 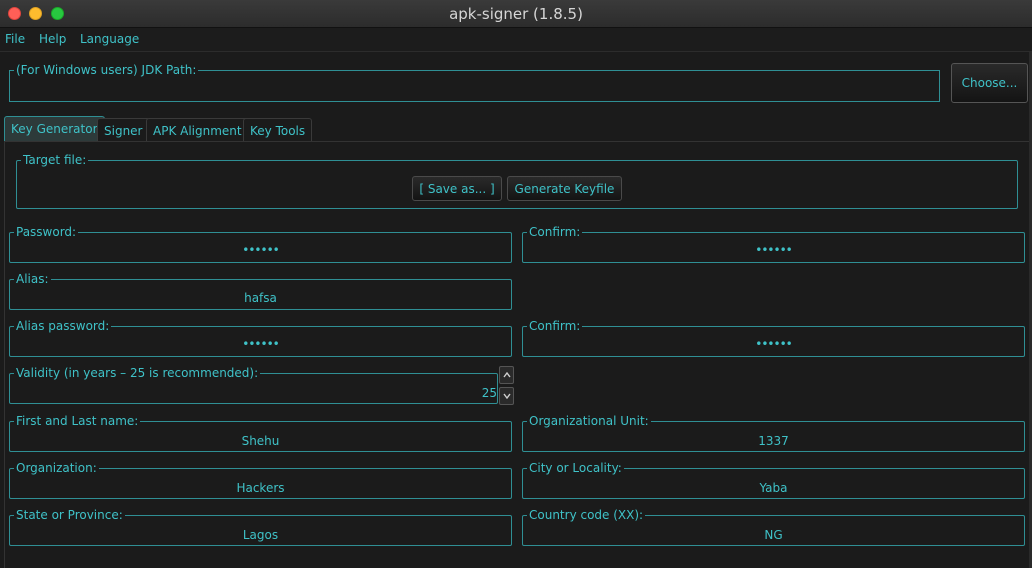 I want to click on org-unit-field: Organizational Unit: 1337, so click(x=773, y=433).